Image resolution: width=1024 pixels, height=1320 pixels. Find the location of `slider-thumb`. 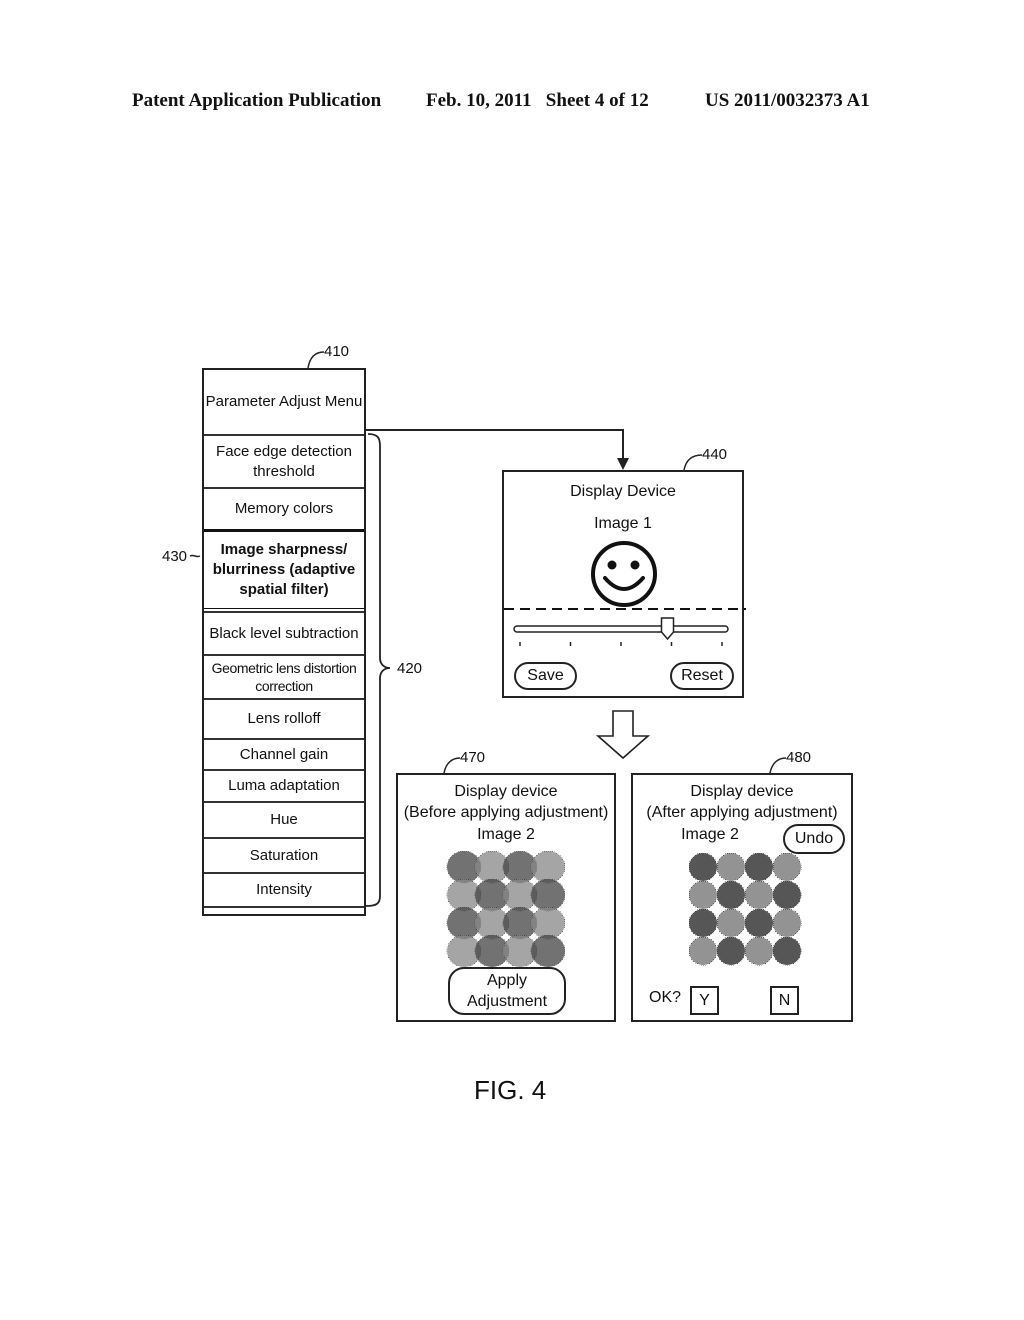

slider-thumb is located at coordinates (667, 629).